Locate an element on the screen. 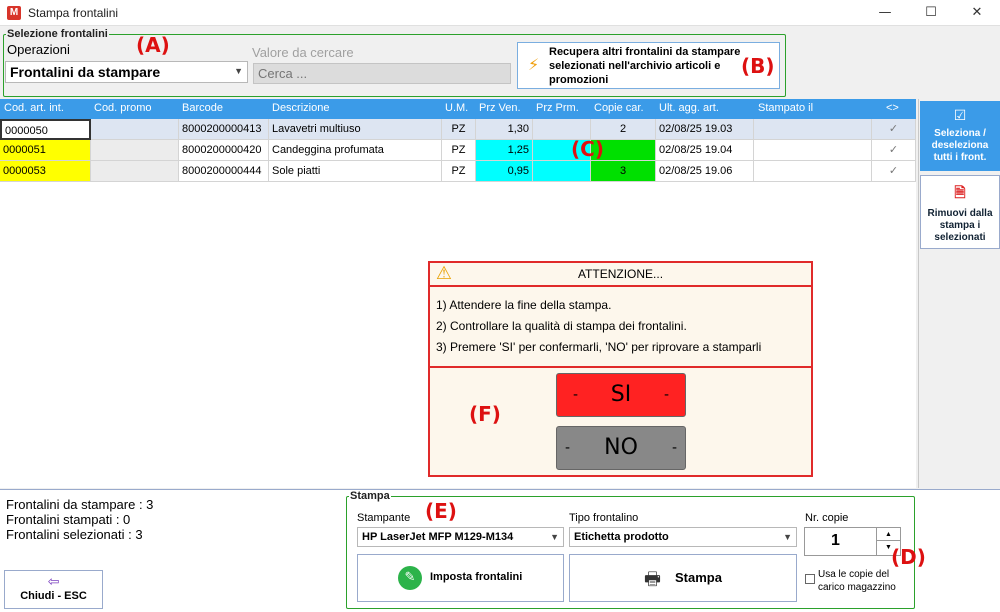  col-stampato: Stampato il is located at coordinates (785, 108).